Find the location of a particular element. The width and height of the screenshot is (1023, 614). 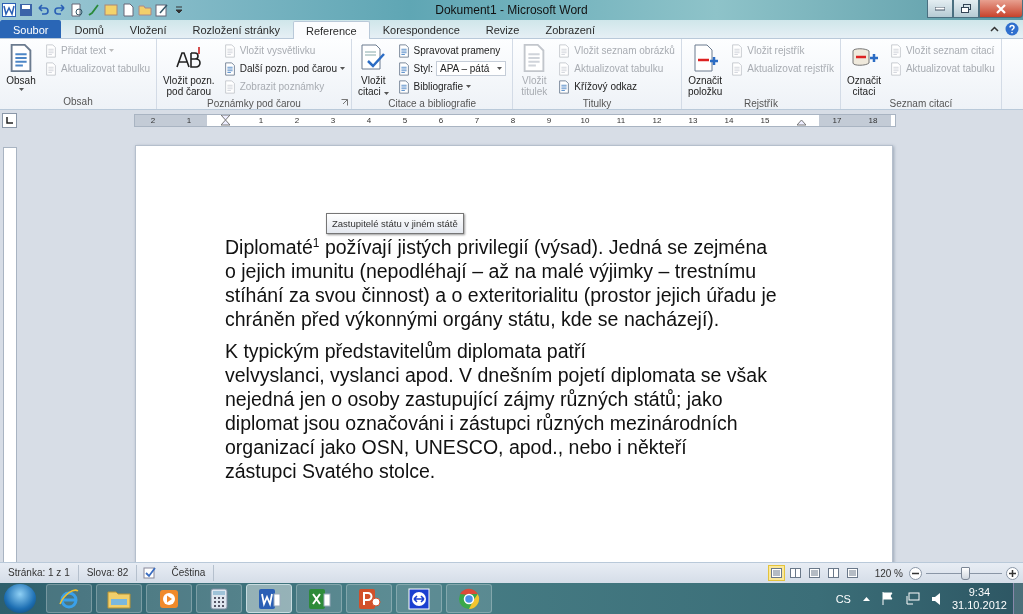

new-document-icon is located at coordinates (128, 10).